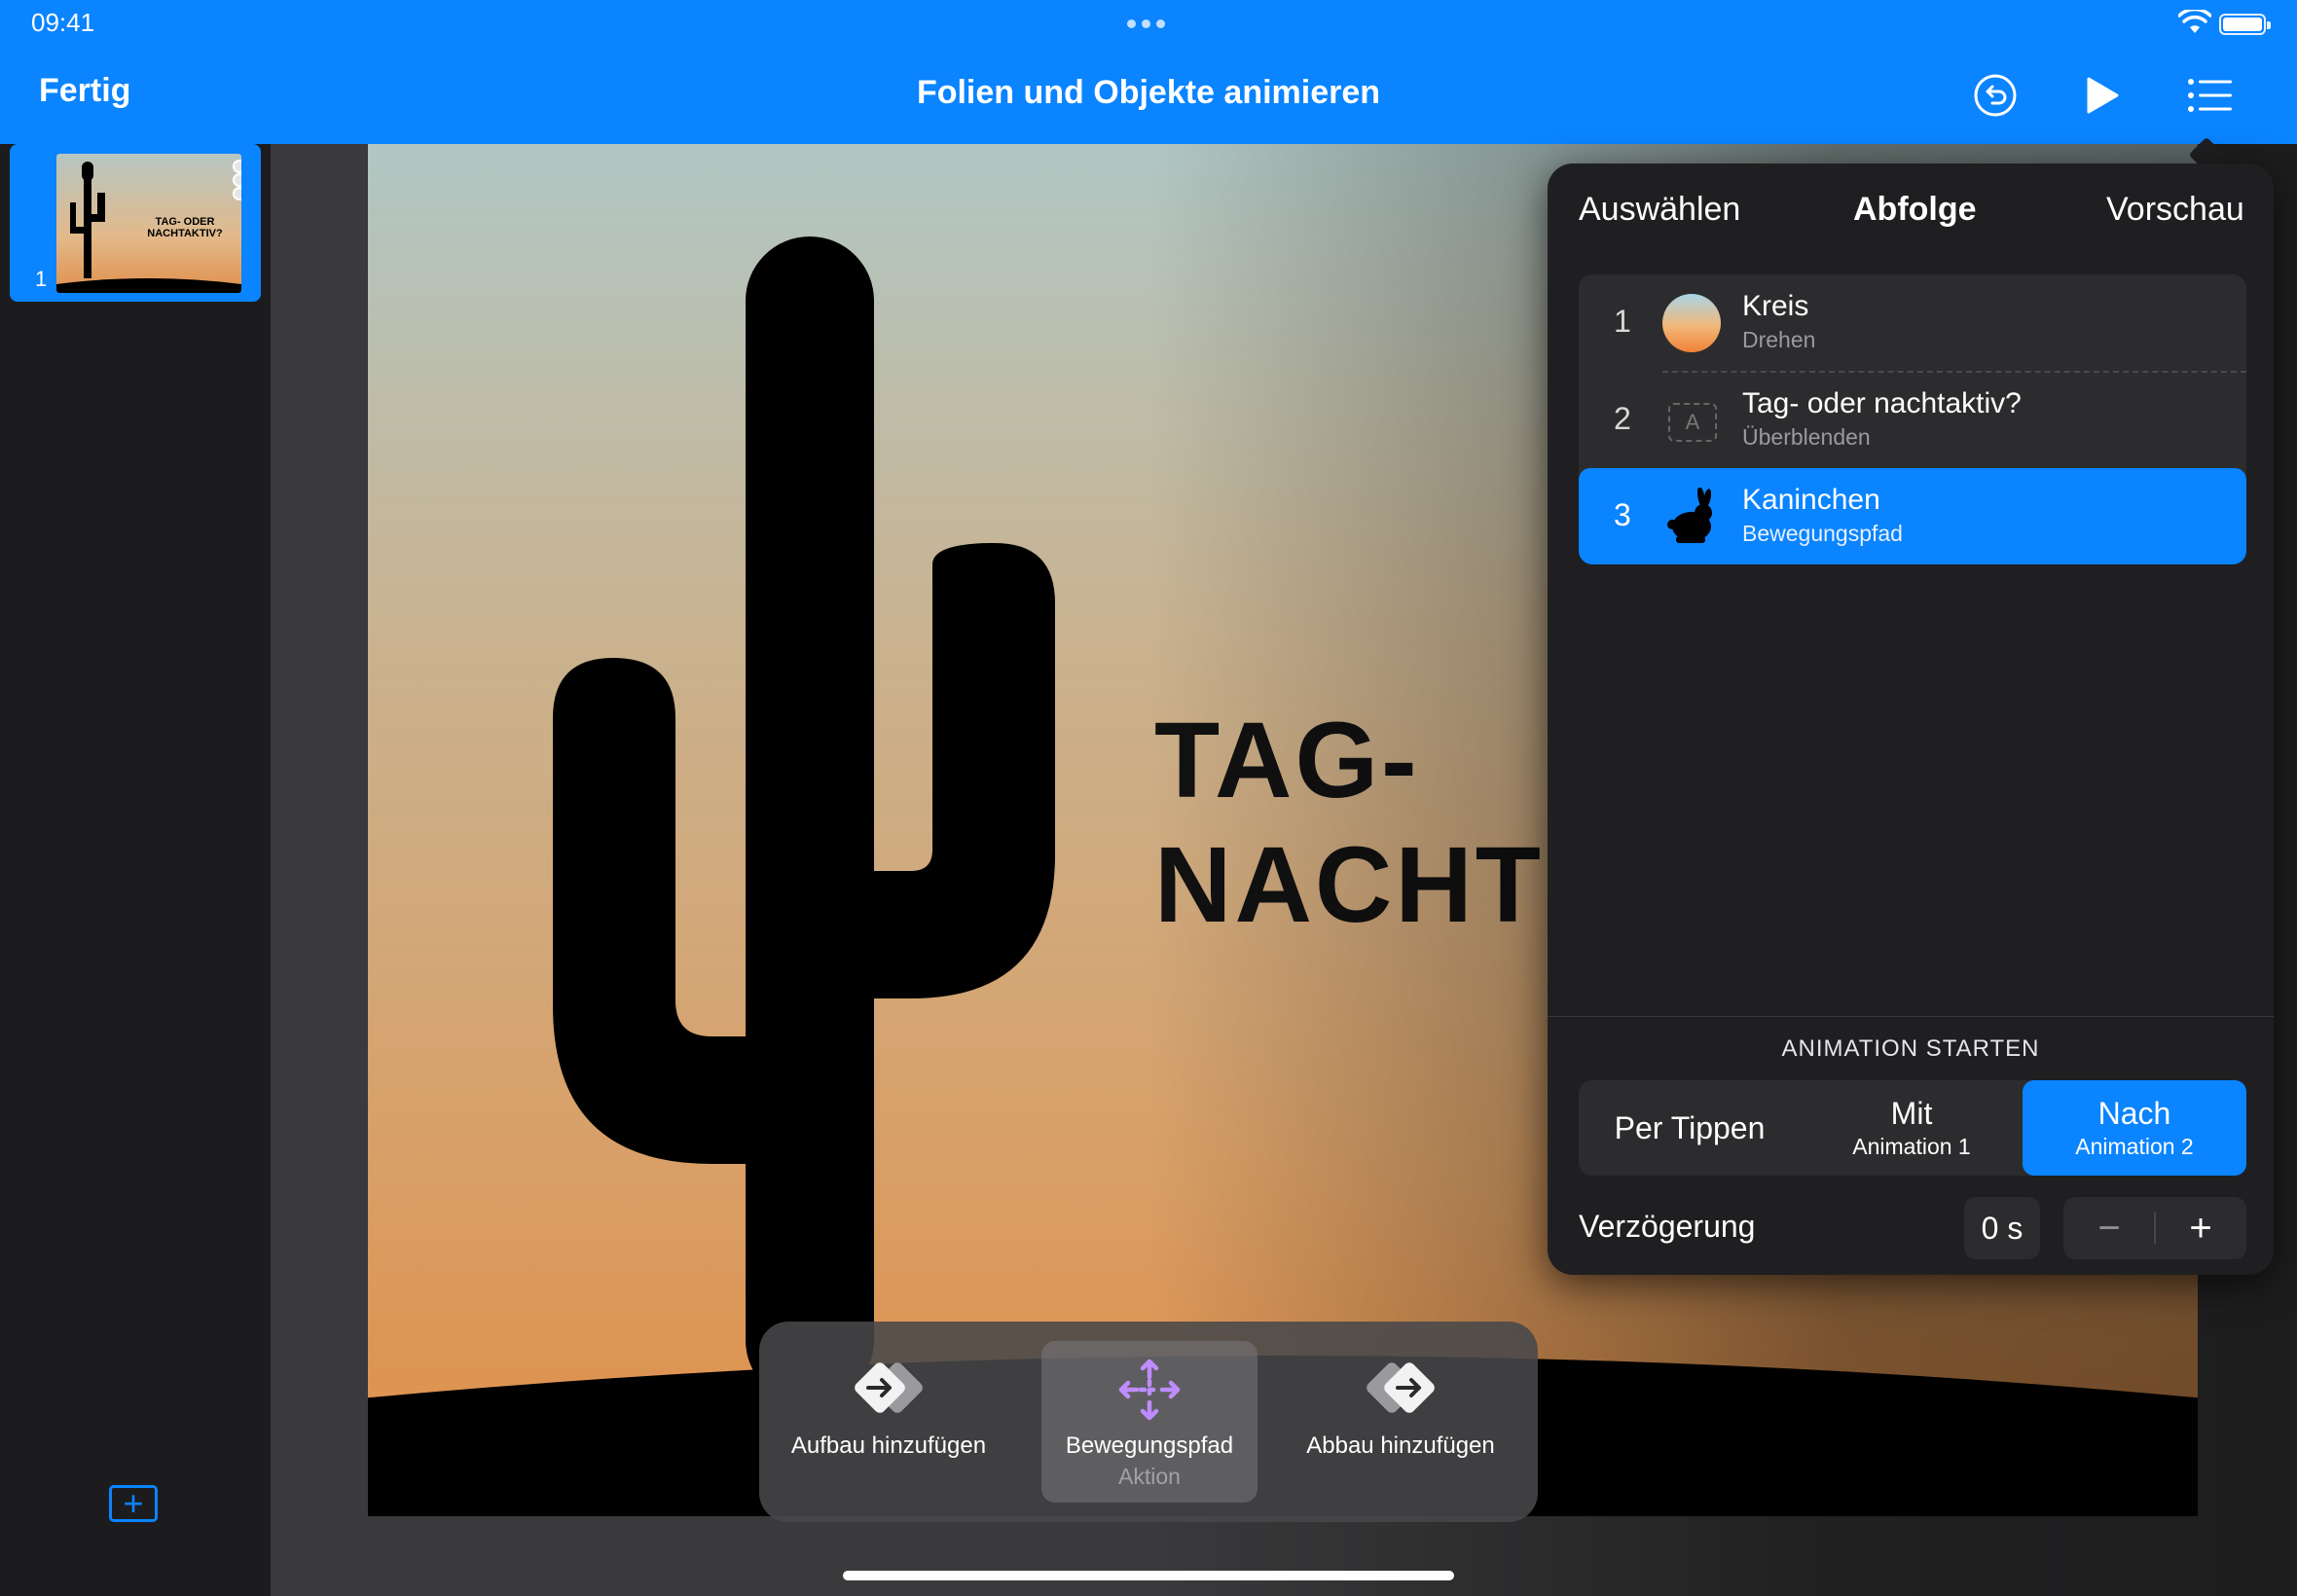  Describe the element at coordinates (1689, 515) in the screenshot. I see `rabbit-icon` at that location.